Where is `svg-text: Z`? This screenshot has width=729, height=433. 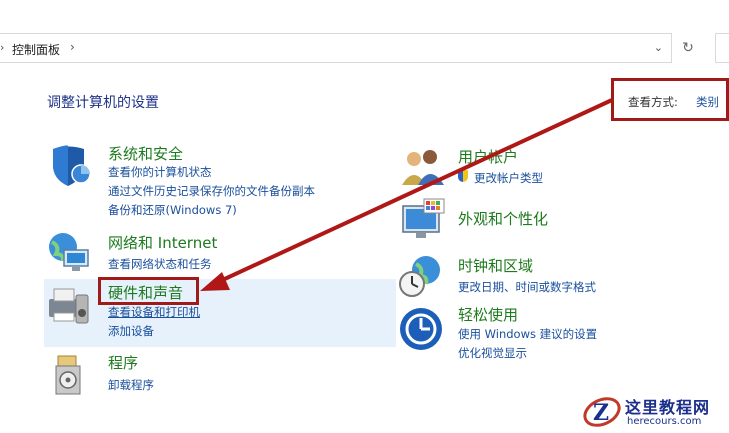 svg-text: Z is located at coordinates (601, 413).